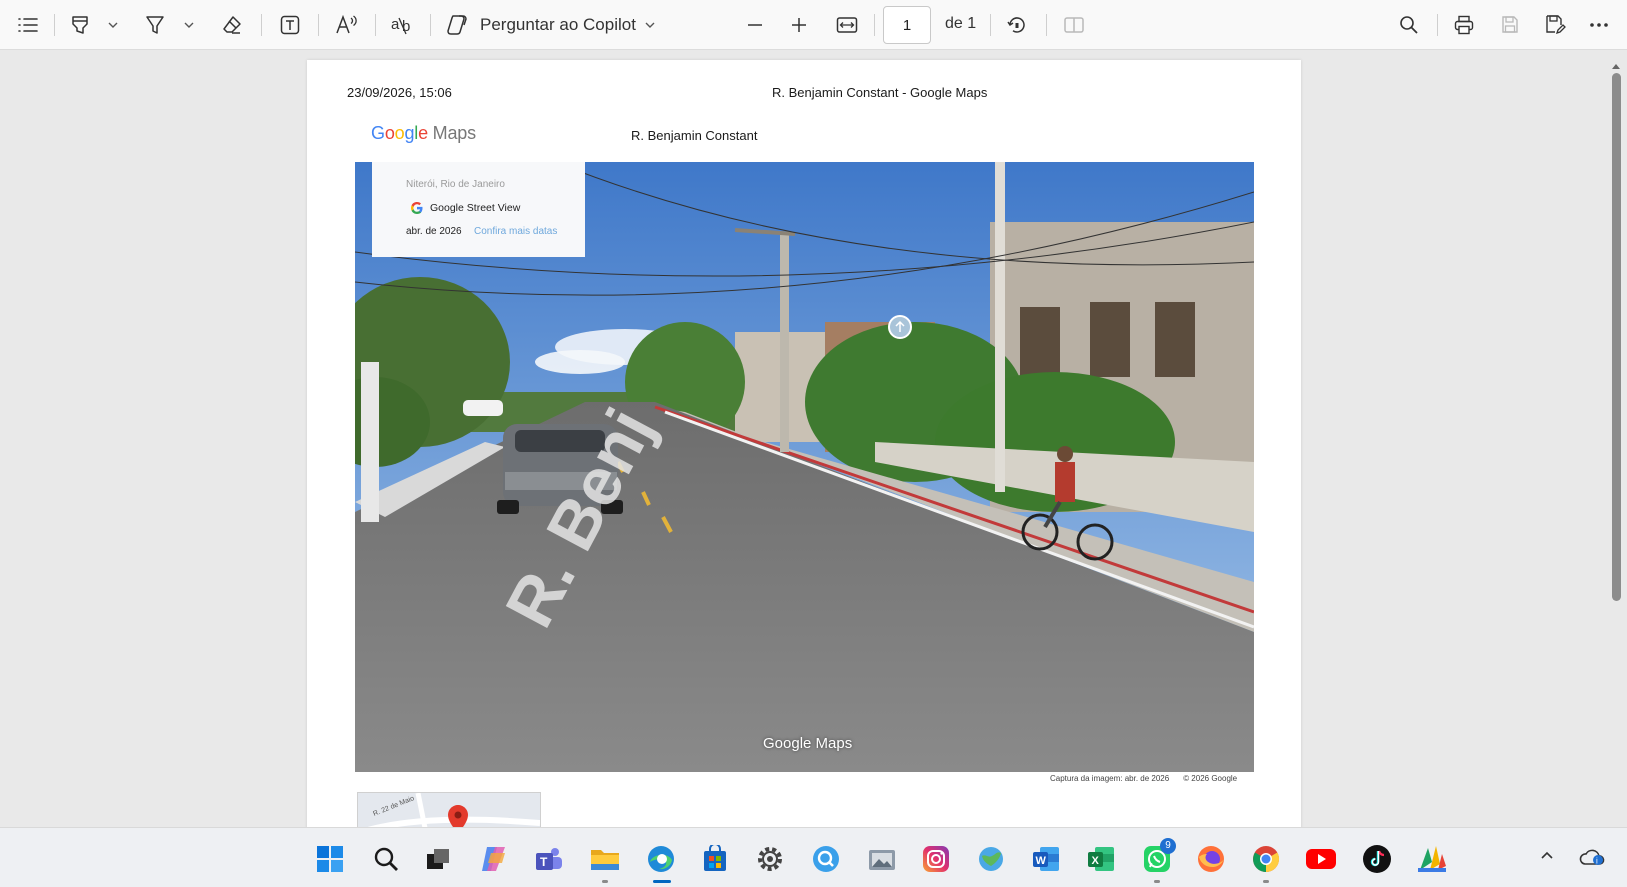  I want to click on more-dates-link: Confira mais datas, so click(515, 231).